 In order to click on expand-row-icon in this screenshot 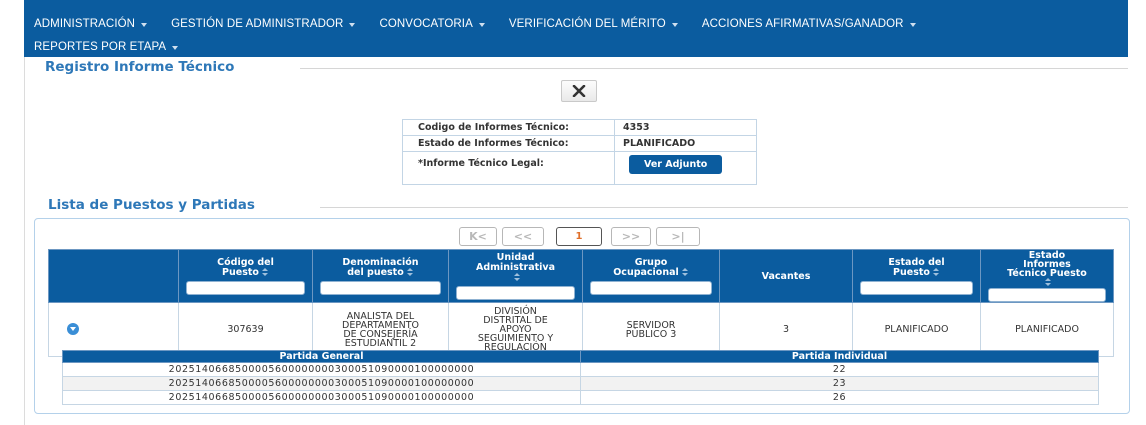, I will do `click(73, 328)`.